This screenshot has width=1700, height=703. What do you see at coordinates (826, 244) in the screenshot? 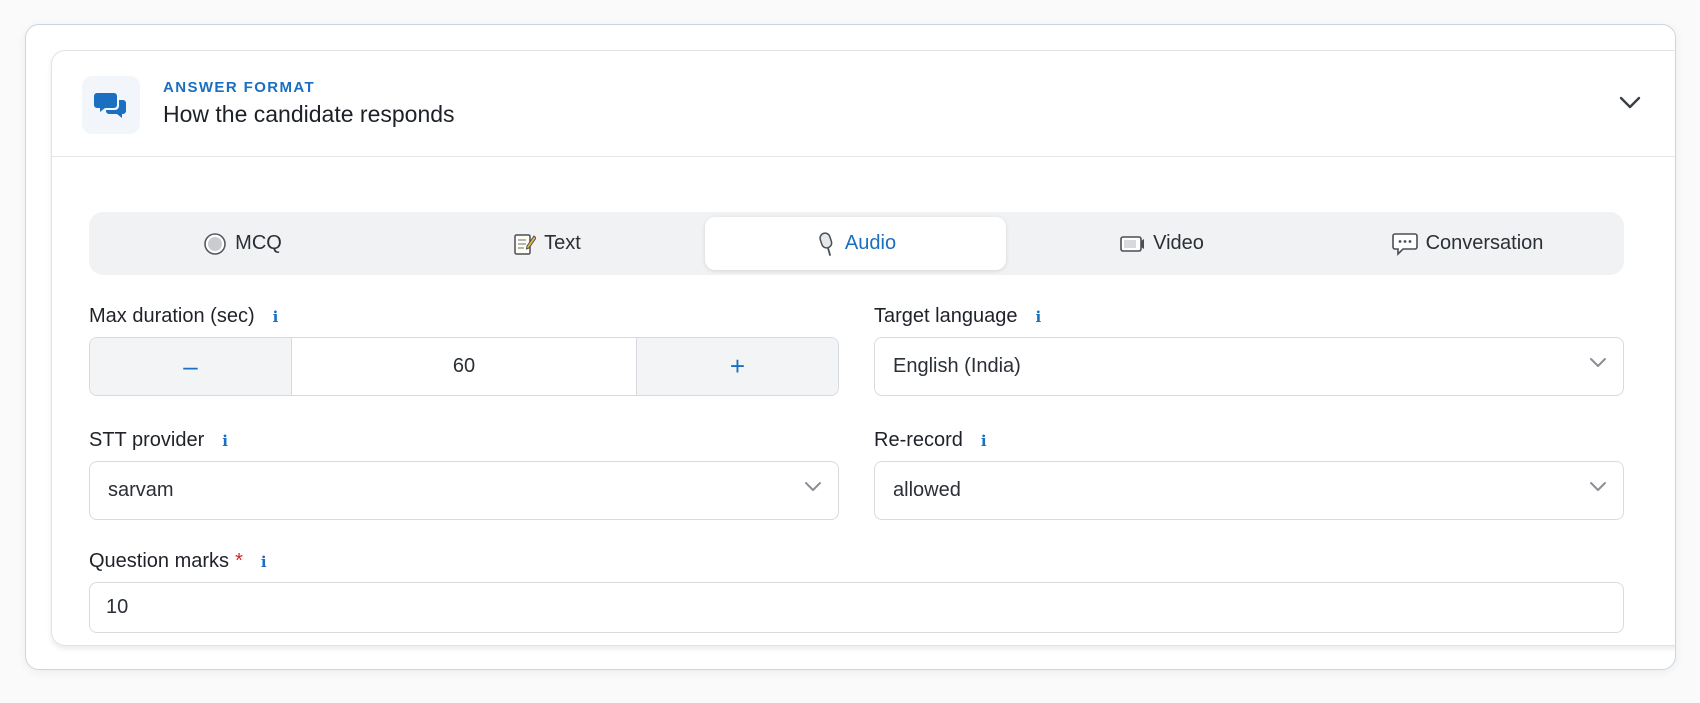
I see `microphone-icon` at bounding box center [826, 244].